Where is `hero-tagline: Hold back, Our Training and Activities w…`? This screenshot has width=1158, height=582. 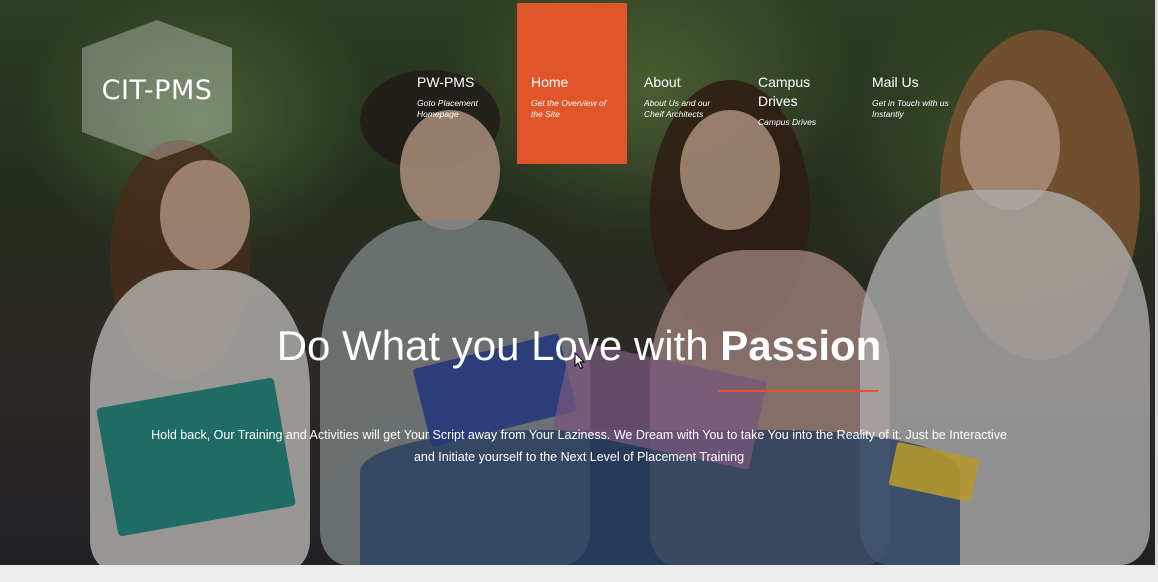
hero-tagline: Hold back, Our Training and Activities w… is located at coordinates (579, 446).